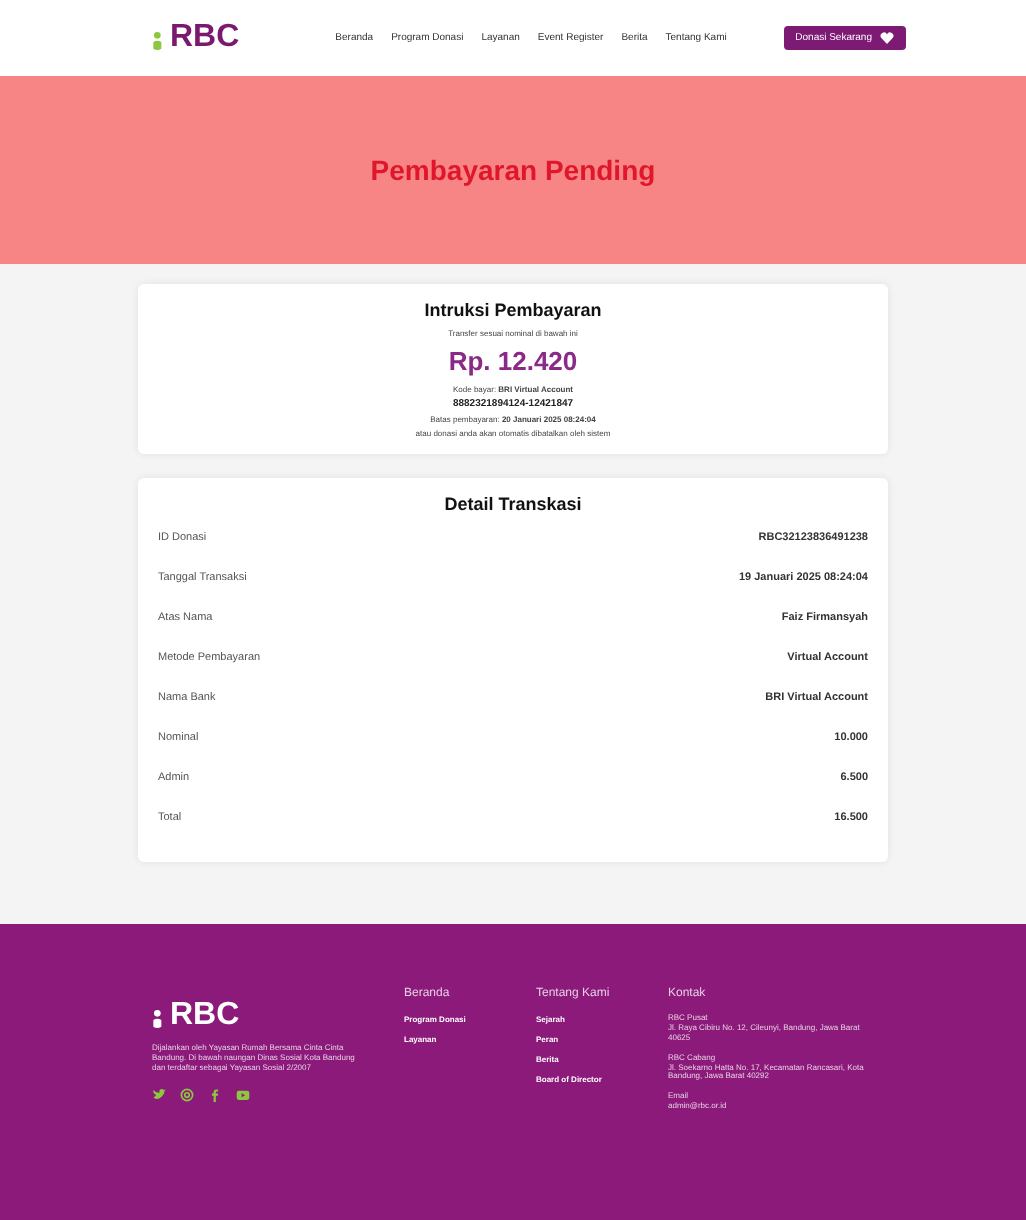  I want to click on card-title: Intruksi Pembayaran, so click(513, 310).